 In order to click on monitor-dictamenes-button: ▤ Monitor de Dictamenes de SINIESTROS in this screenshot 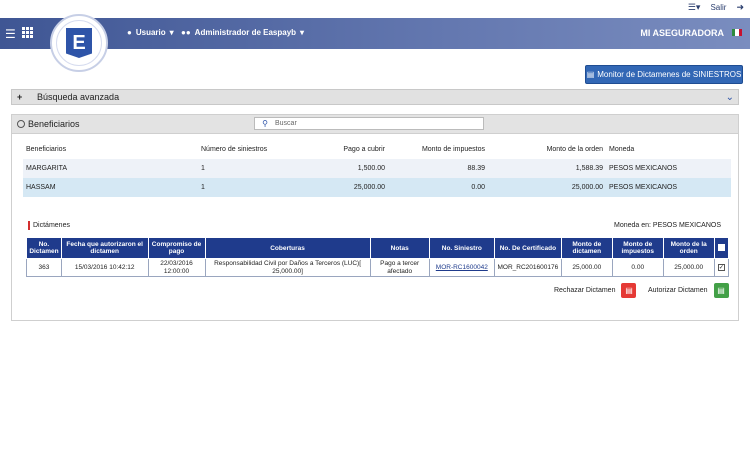, I will do `click(664, 74)`.